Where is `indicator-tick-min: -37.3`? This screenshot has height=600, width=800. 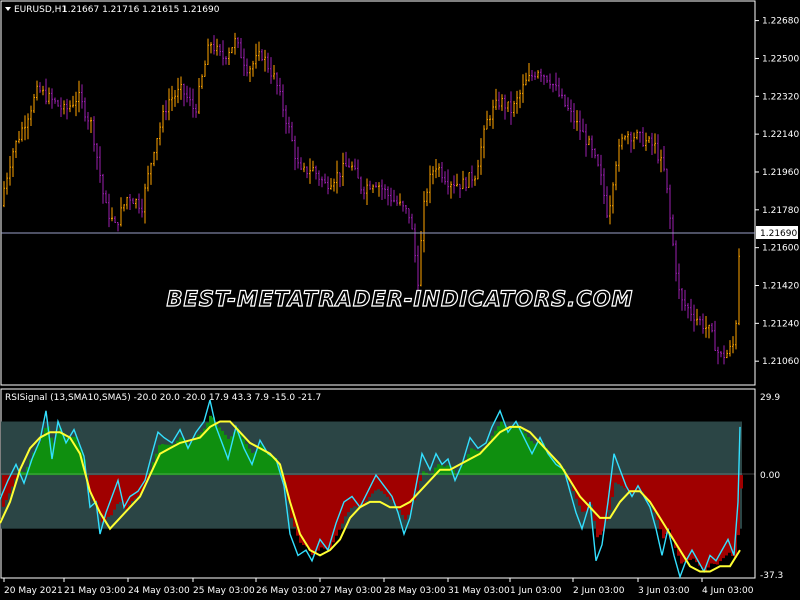 indicator-tick-min: -37.3 is located at coordinates (771, 576).